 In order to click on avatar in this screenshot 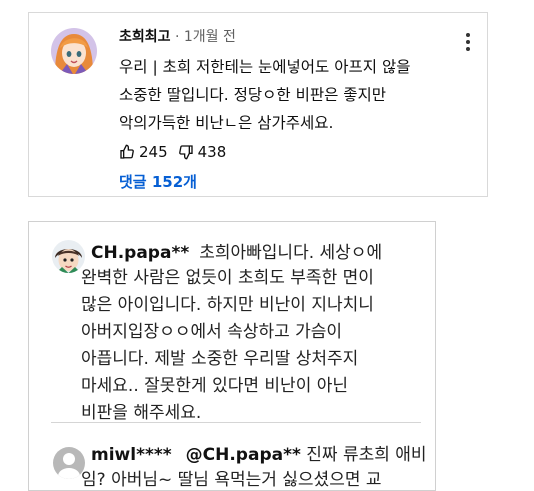, I will do `click(74, 51)`.